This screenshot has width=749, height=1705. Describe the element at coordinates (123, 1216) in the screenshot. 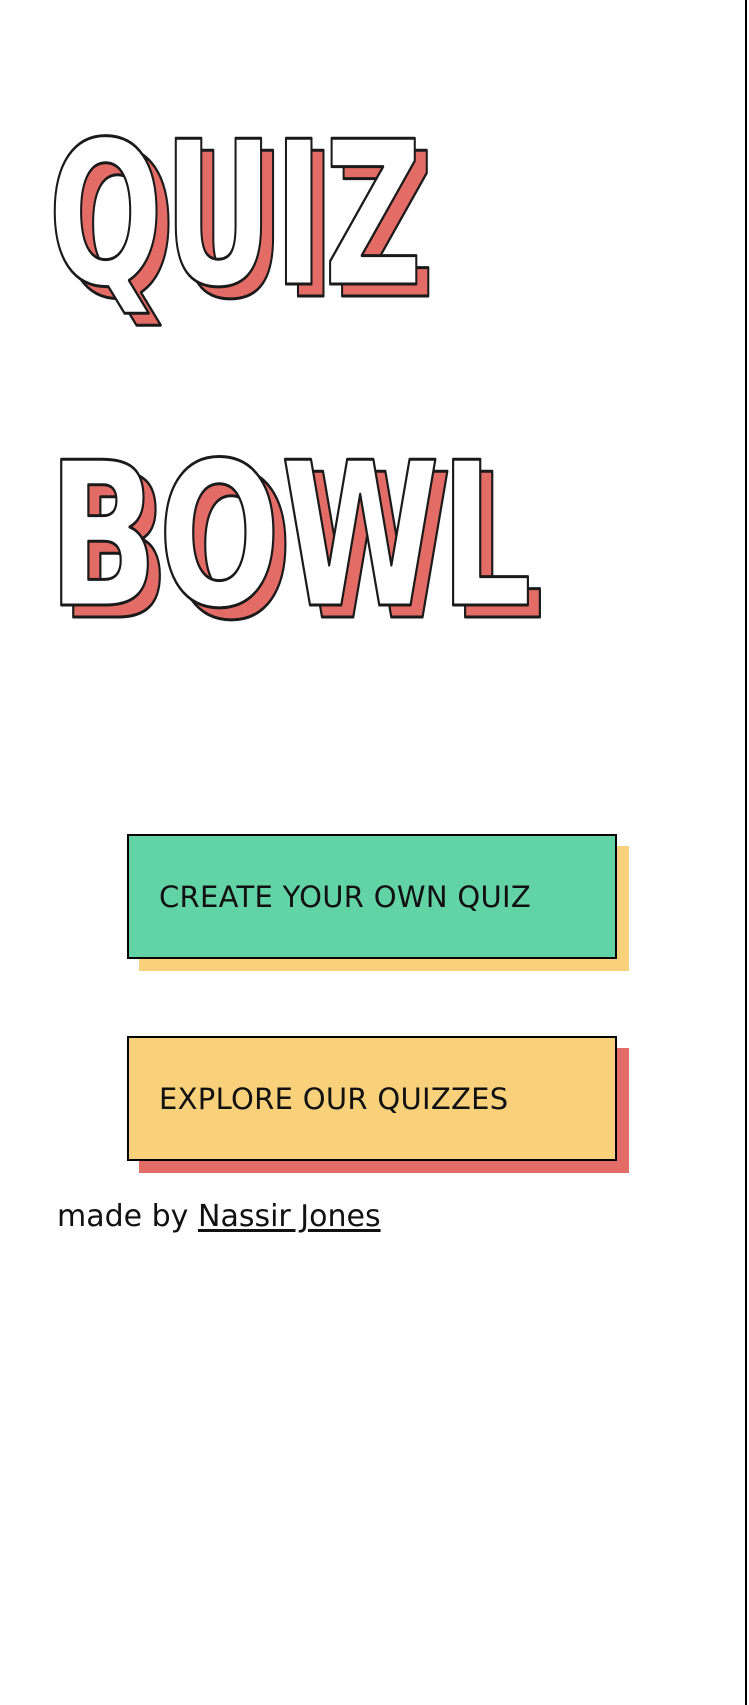

I see `credit-prefix: made by` at that location.